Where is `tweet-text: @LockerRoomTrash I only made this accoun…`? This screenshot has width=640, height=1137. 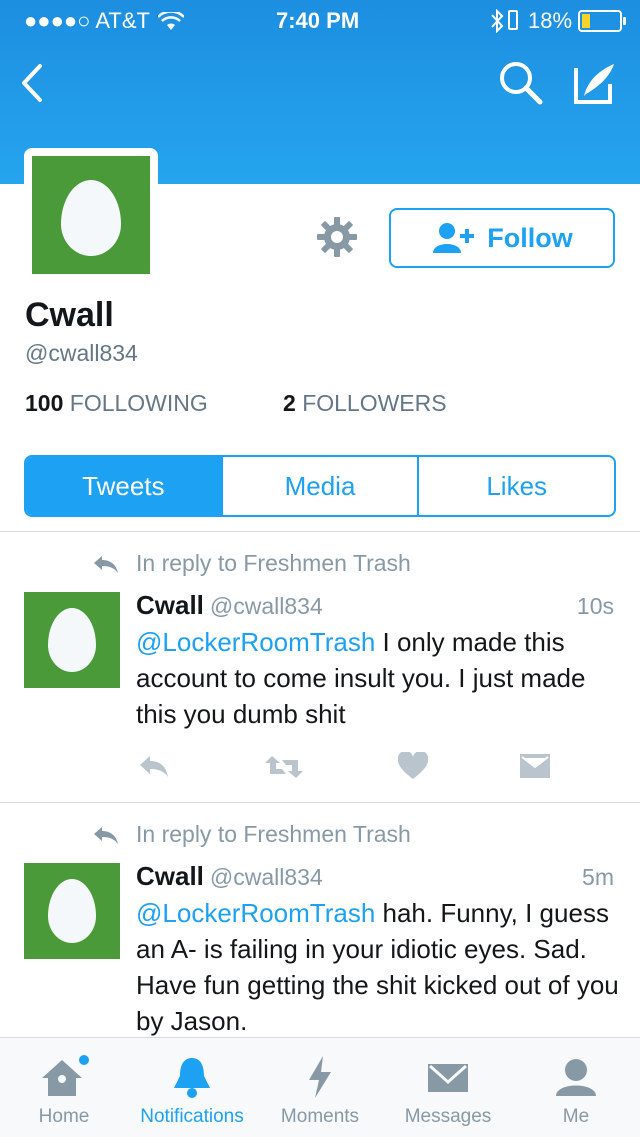
tweet-text: @LockerRoomTrash I only made this accoun… is located at coordinates (381, 678).